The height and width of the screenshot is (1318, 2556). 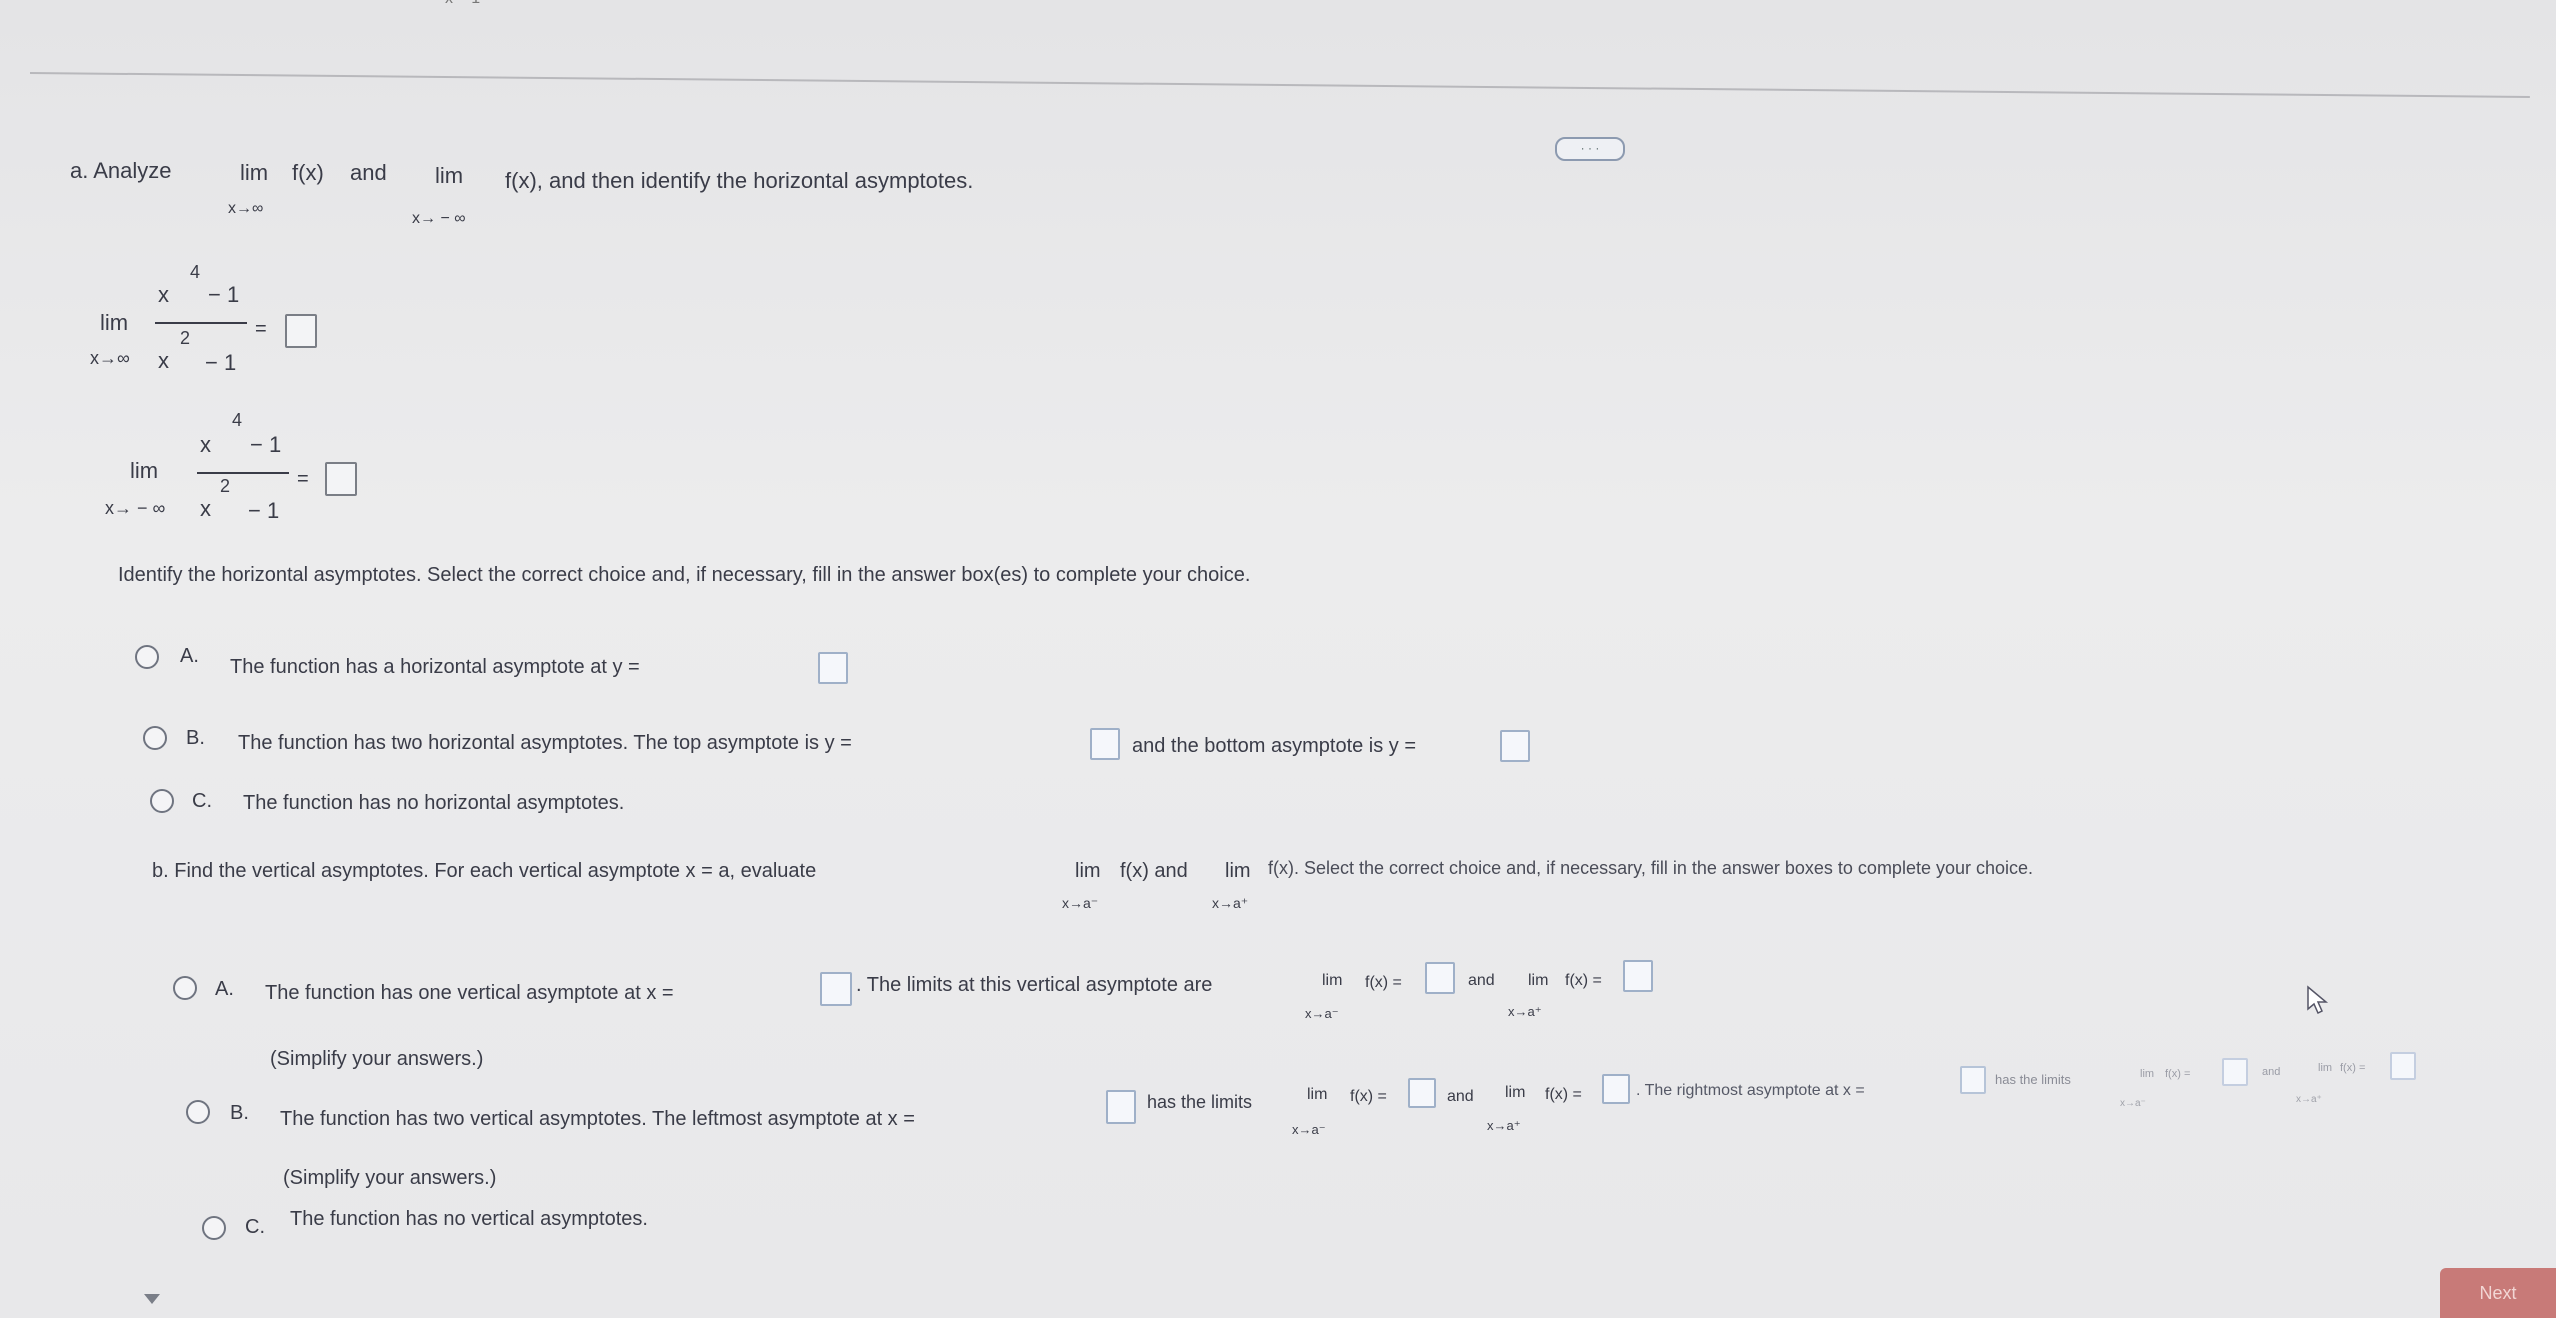 What do you see at coordinates (1199, 1102) in the screenshot?
I see `vertical-choice-b-text-2: has the limits` at bounding box center [1199, 1102].